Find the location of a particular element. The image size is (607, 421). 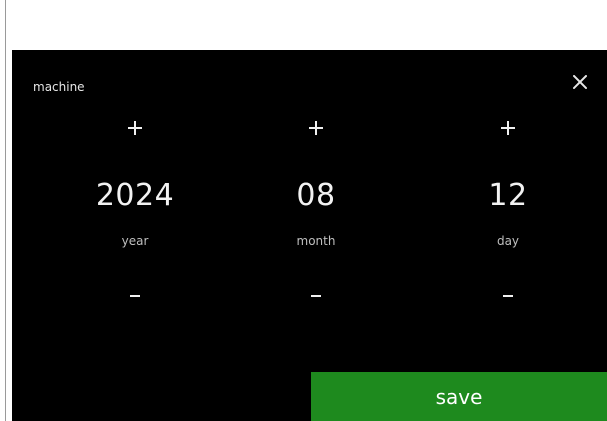

year-increment-button is located at coordinates (135, 128).